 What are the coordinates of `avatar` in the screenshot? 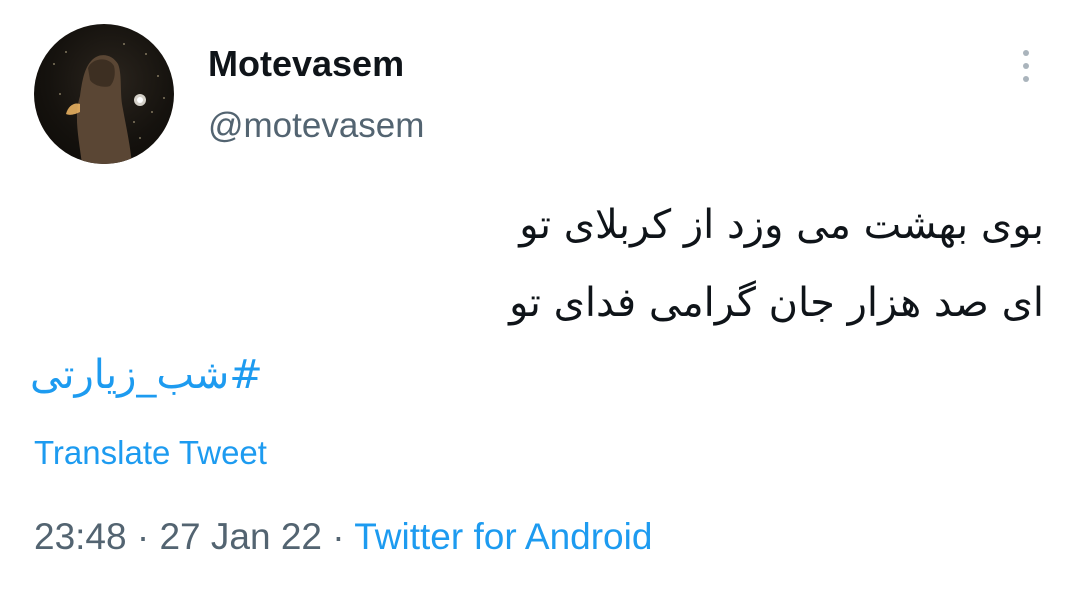 It's located at (104, 94).